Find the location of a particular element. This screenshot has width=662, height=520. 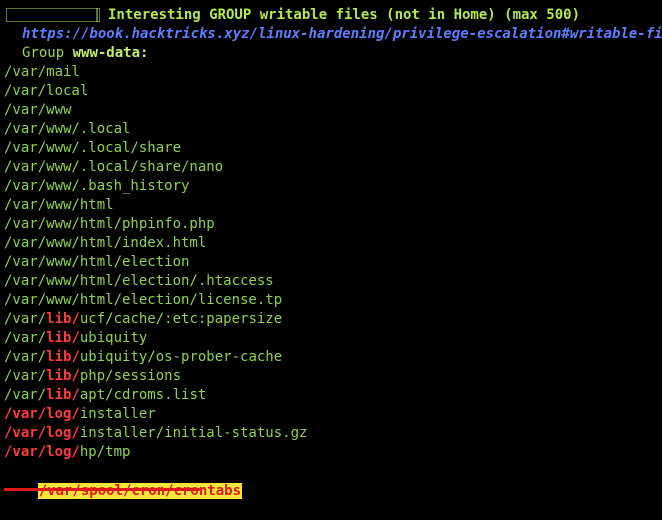

path-segment: /var/www/html/election is located at coordinates (97, 262).